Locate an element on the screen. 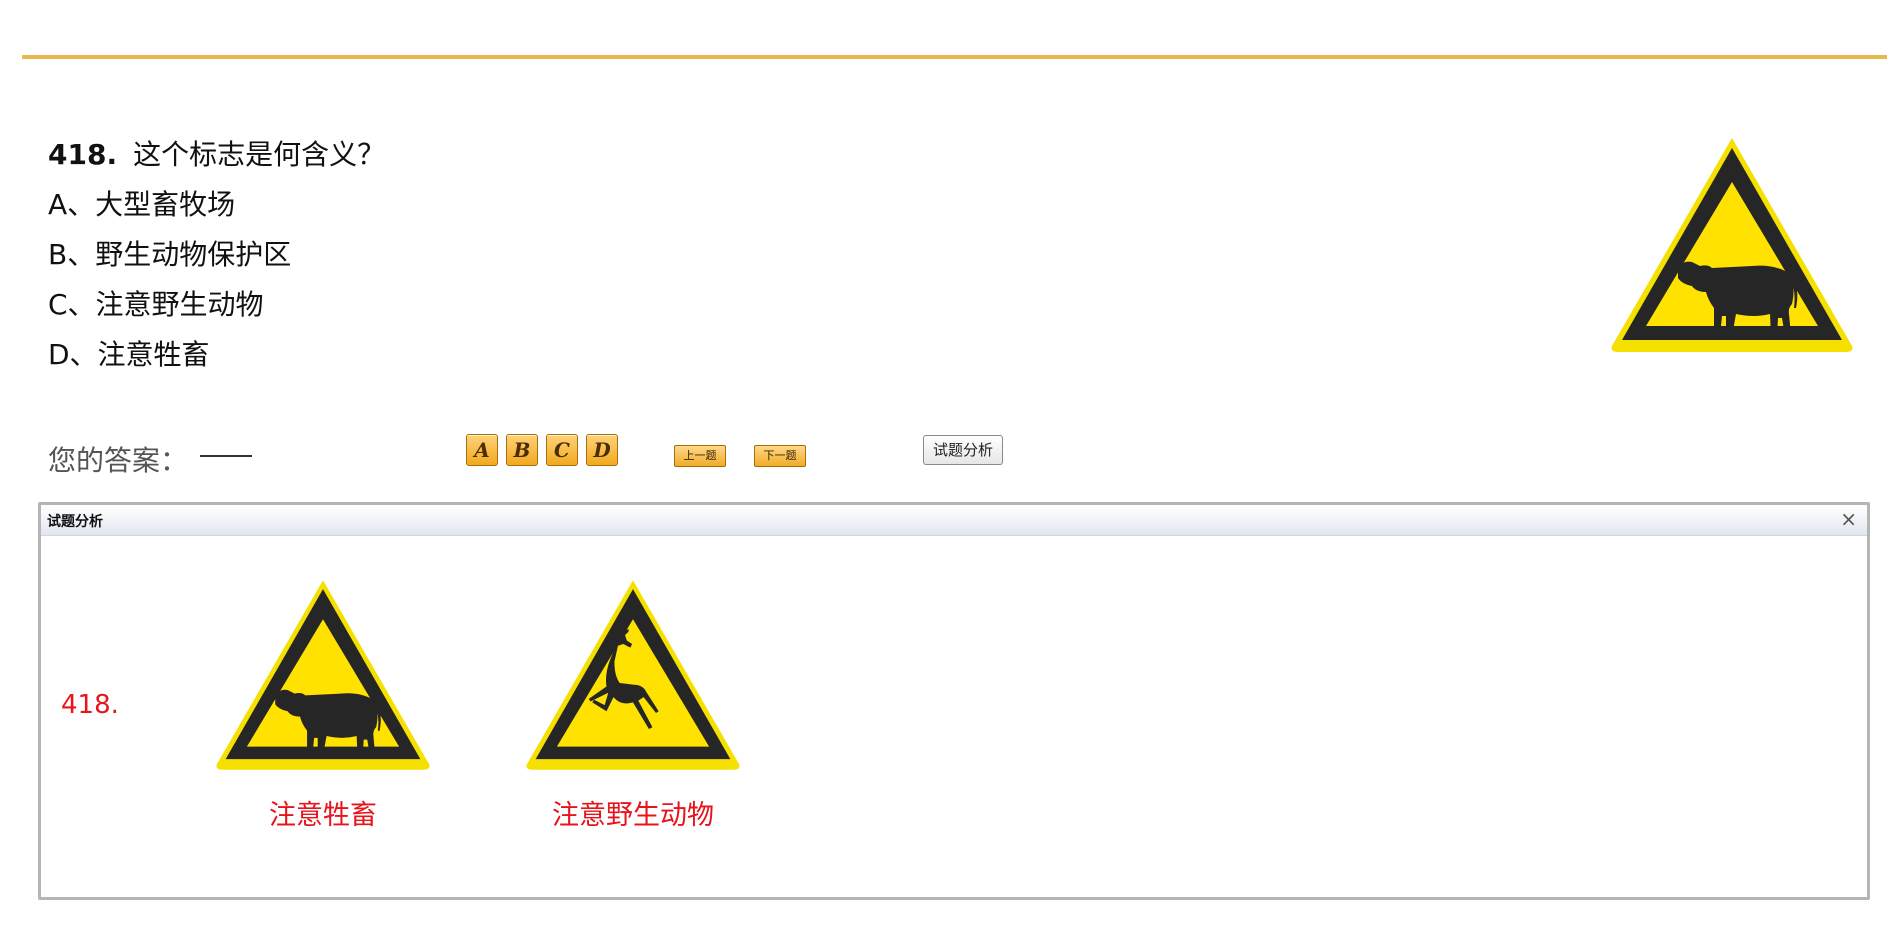 Image resolution: width=1887 pixels, height=929 pixels. panel-title: 试题分析 is located at coordinates (75, 522).